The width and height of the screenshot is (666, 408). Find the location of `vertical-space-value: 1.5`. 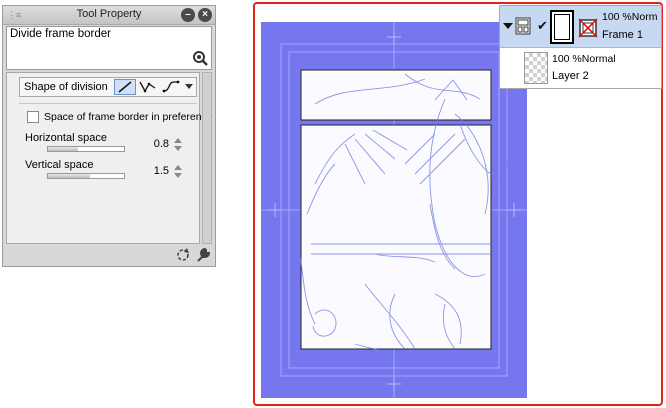

vertical-space-value: 1.5 is located at coordinates (152, 171).